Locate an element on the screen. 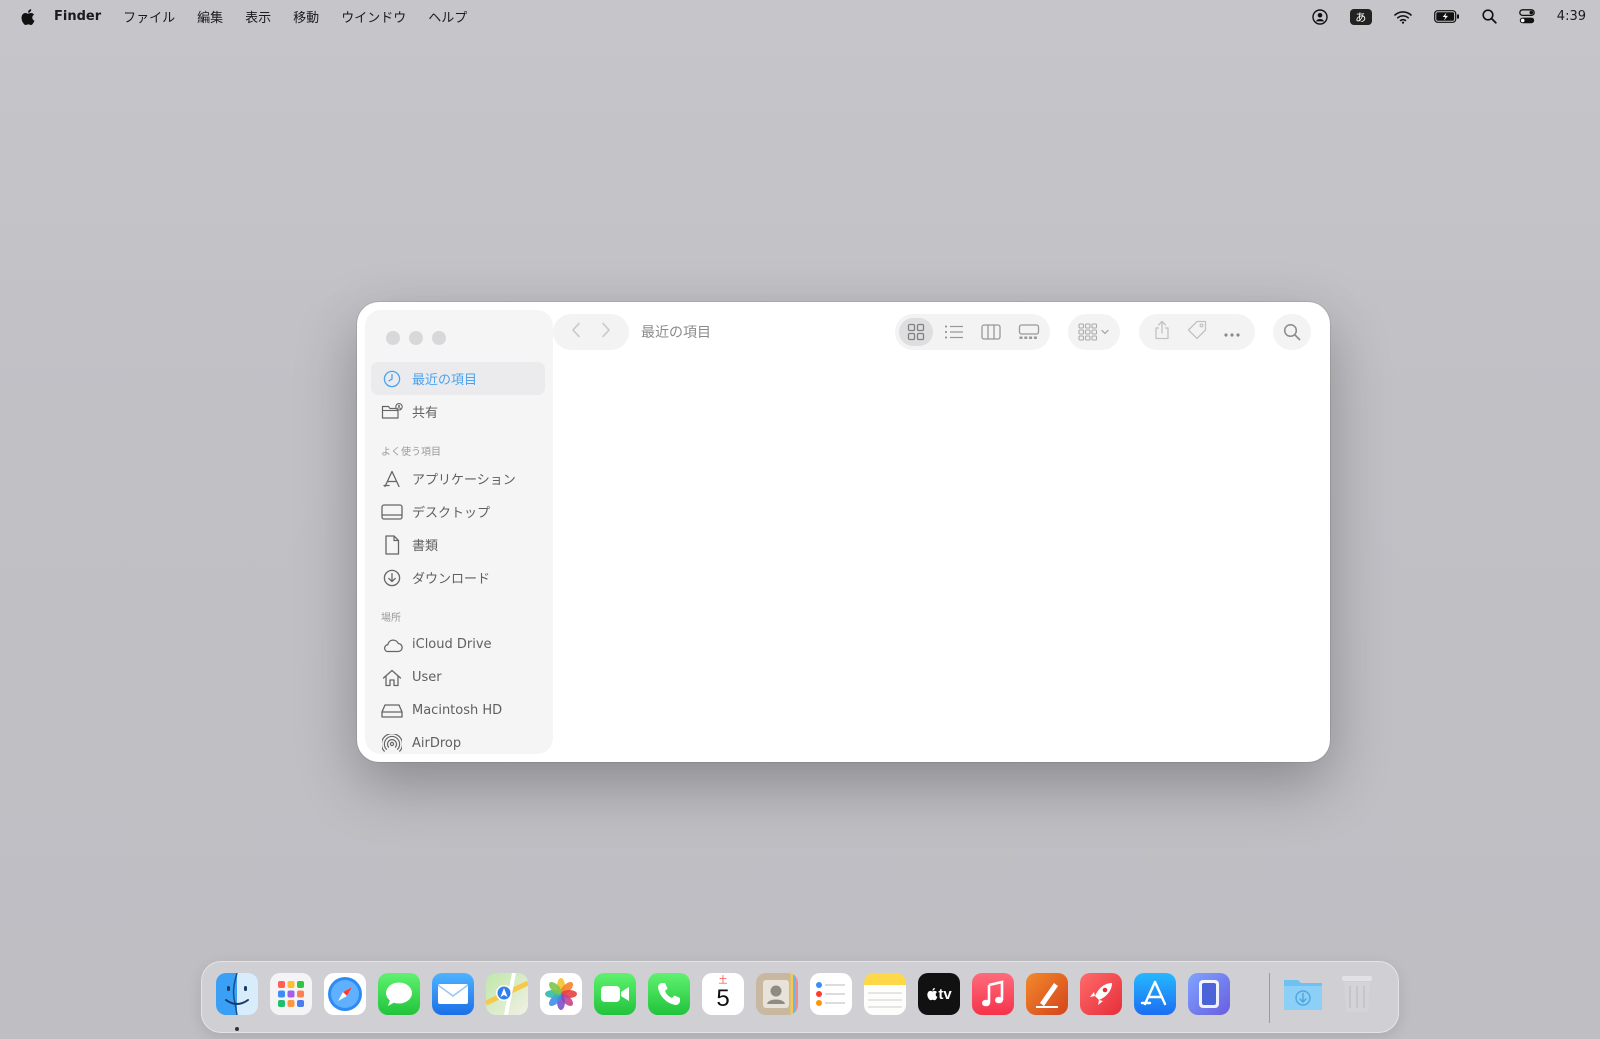 This screenshot has height=1039, width=1600. sidebar-item-shared: 共有 is located at coordinates (458, 411).